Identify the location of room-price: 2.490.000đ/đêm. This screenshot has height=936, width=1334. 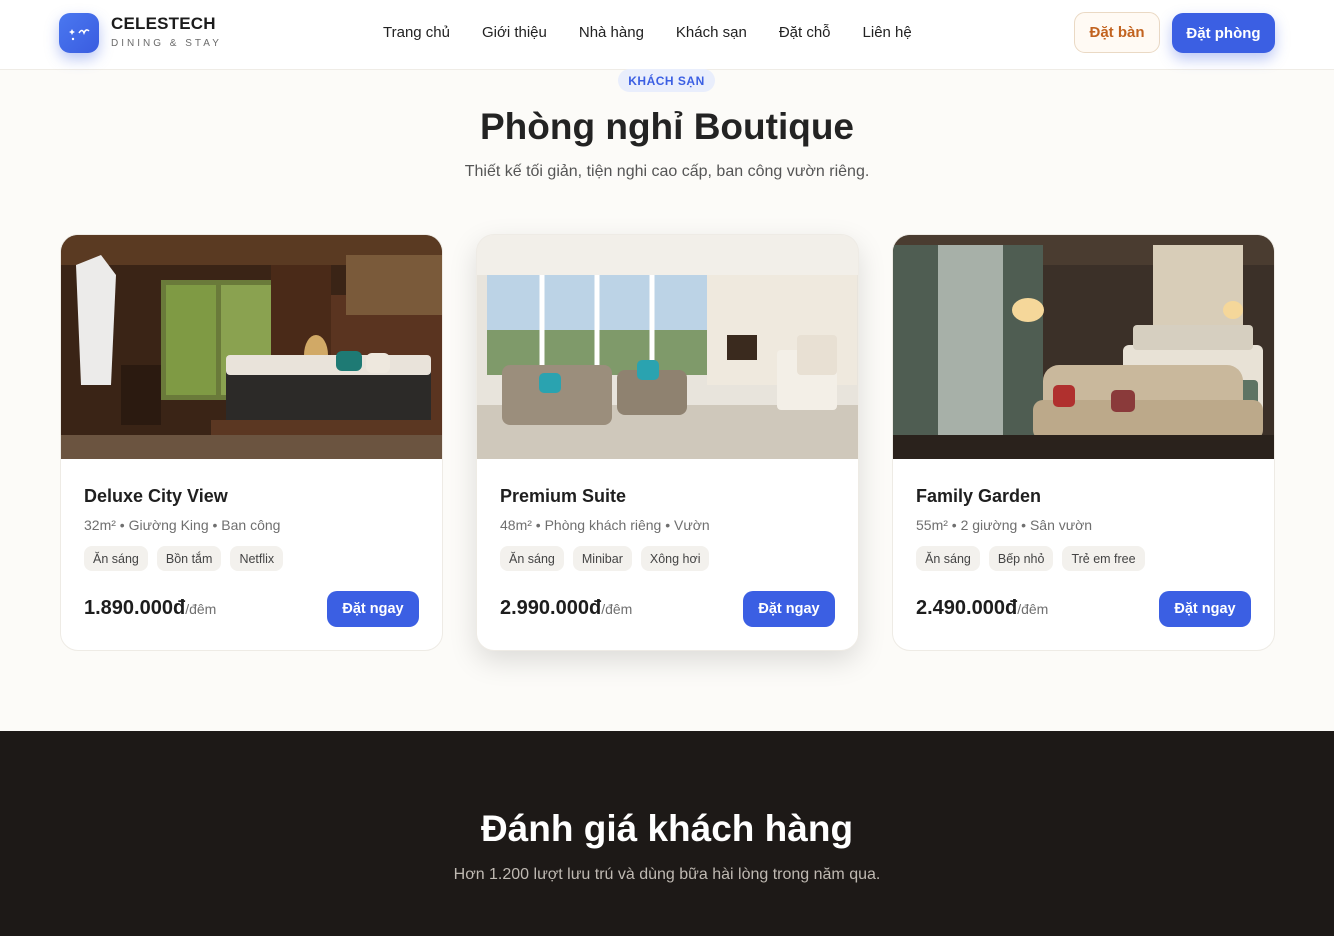
(982, 608).